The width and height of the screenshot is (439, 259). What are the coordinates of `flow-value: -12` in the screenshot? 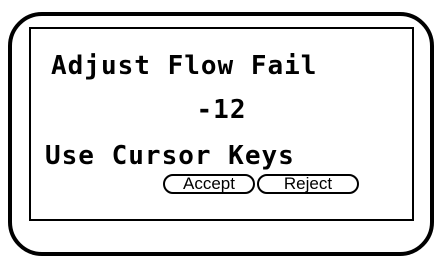 It's located at (221, 110).